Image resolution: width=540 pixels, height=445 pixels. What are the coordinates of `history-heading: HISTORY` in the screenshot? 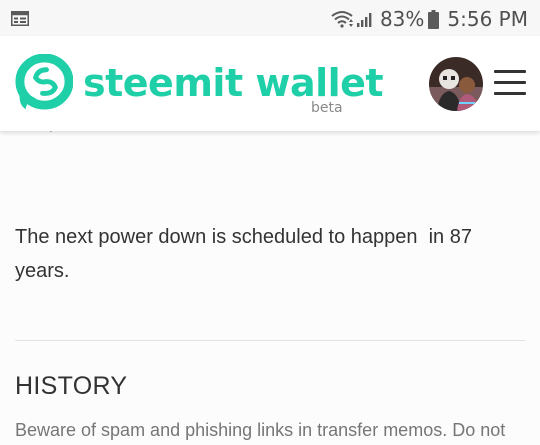 It's located at (71, 386).